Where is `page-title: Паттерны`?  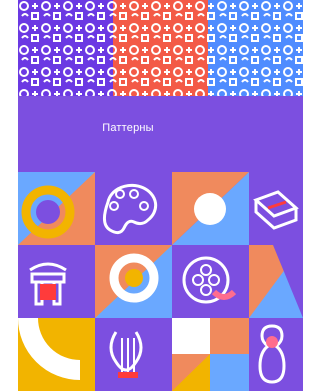
page-title: Паттерны is located at coordinates (128, 128).